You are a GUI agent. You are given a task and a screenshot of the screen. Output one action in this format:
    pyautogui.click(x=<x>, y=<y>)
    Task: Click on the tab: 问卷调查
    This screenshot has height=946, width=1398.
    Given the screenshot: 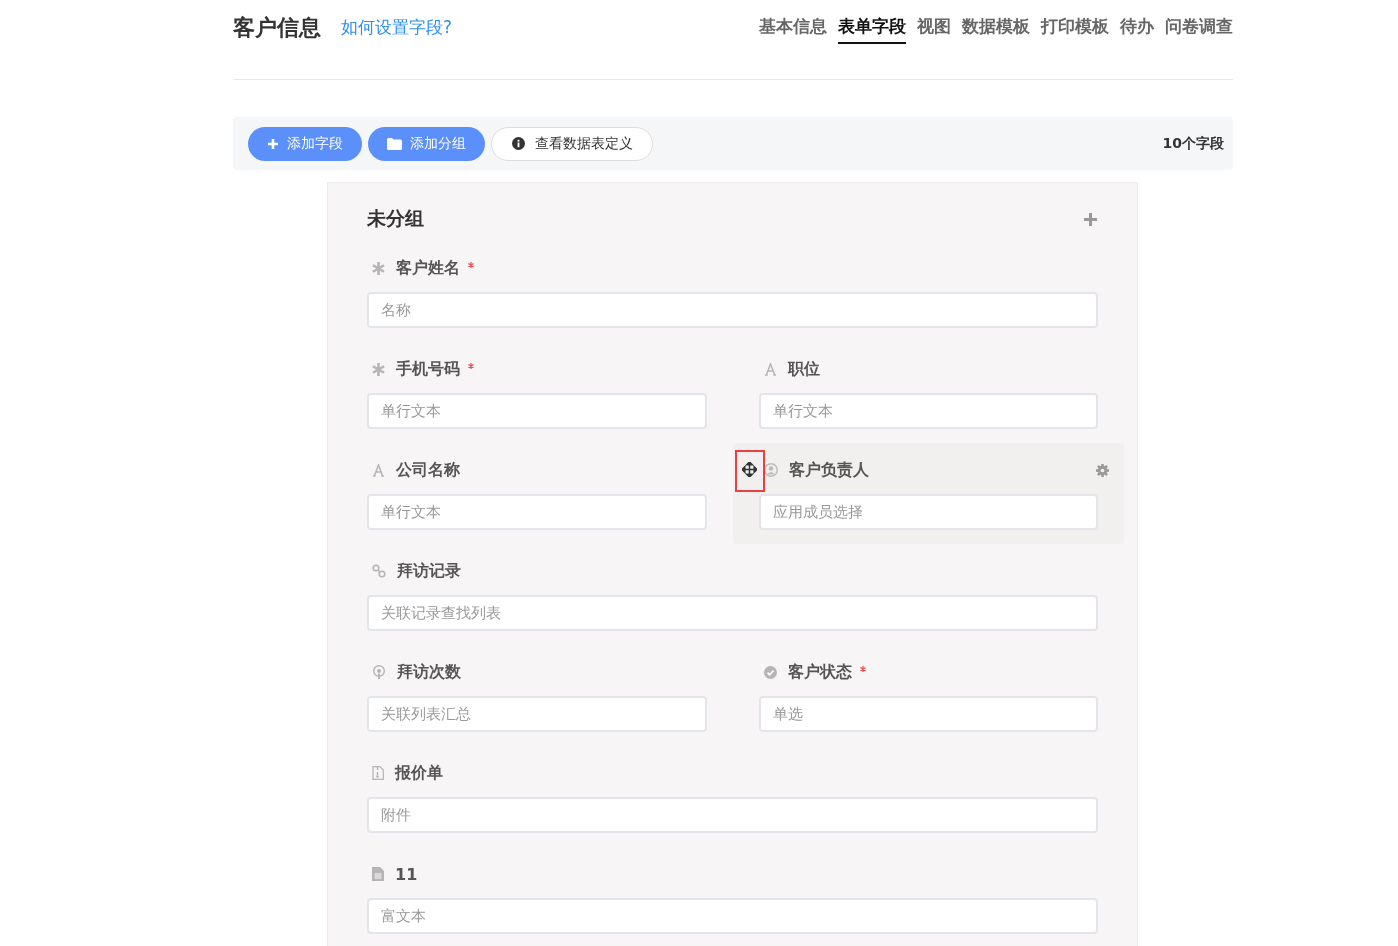 What is the action you would take?
    pyautogui.click(x=1199, y=27)
    